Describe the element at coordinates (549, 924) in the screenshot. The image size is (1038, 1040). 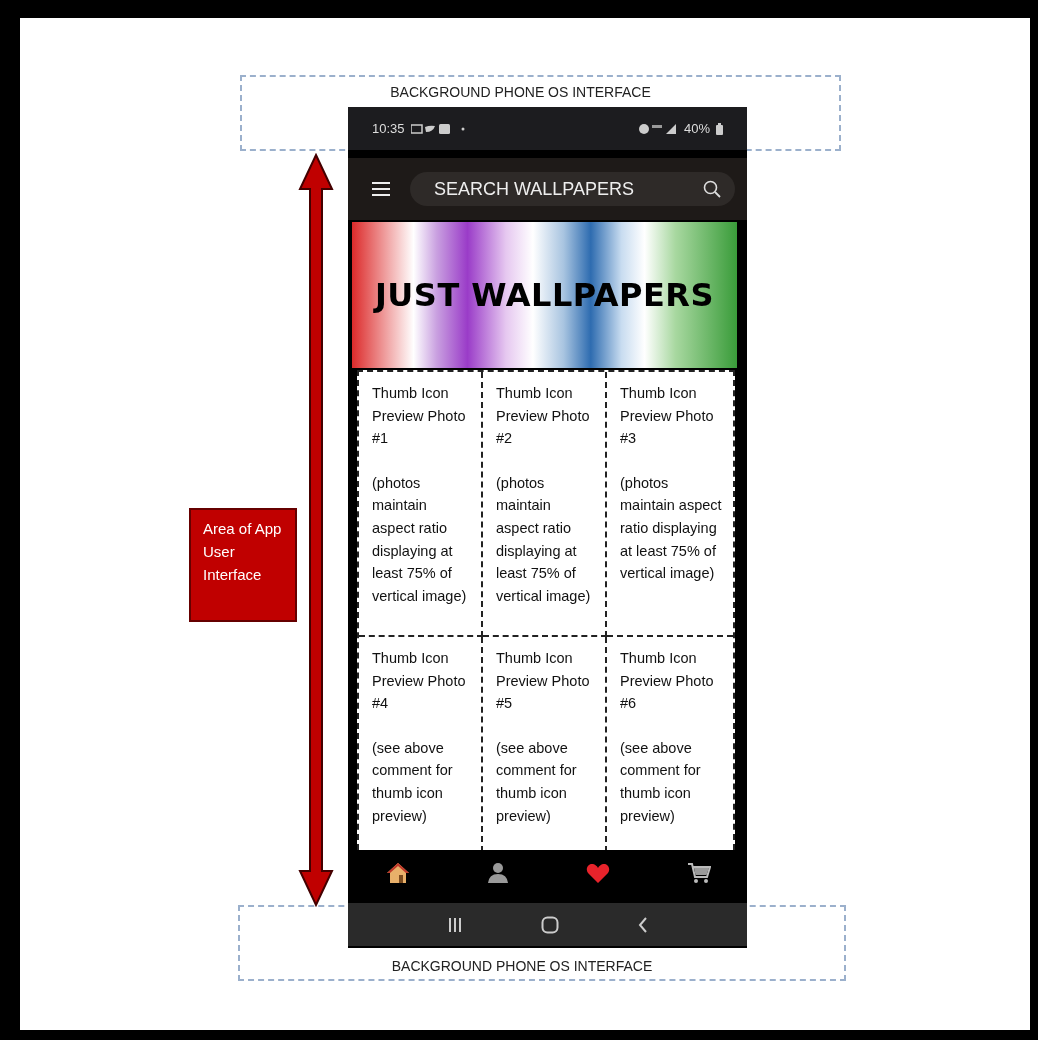
I see `home-button-icon` at that location.